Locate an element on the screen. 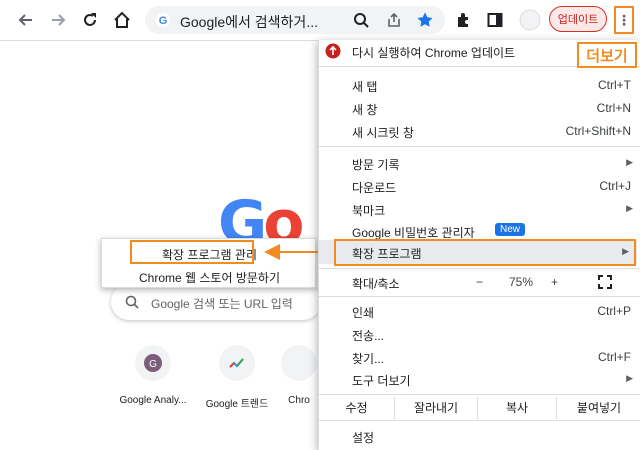 The width and height of the screenshot is (640, 450). print-item: 인쇄 Ctrl+P is located at coordinates (479, 311).